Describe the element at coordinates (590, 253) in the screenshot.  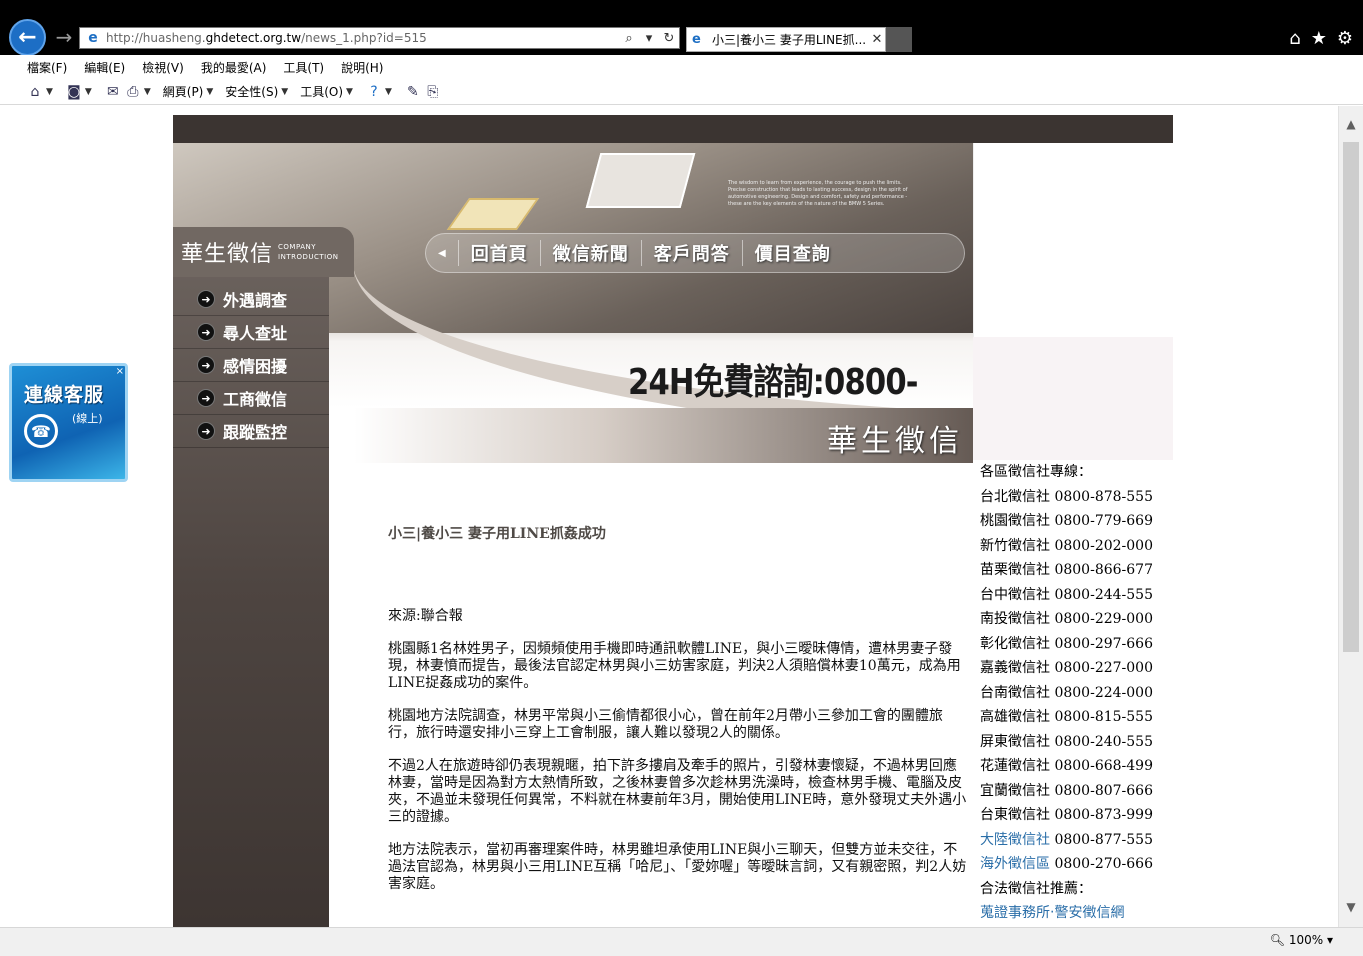
I see `nav-news: 徵信新聞` at that location.